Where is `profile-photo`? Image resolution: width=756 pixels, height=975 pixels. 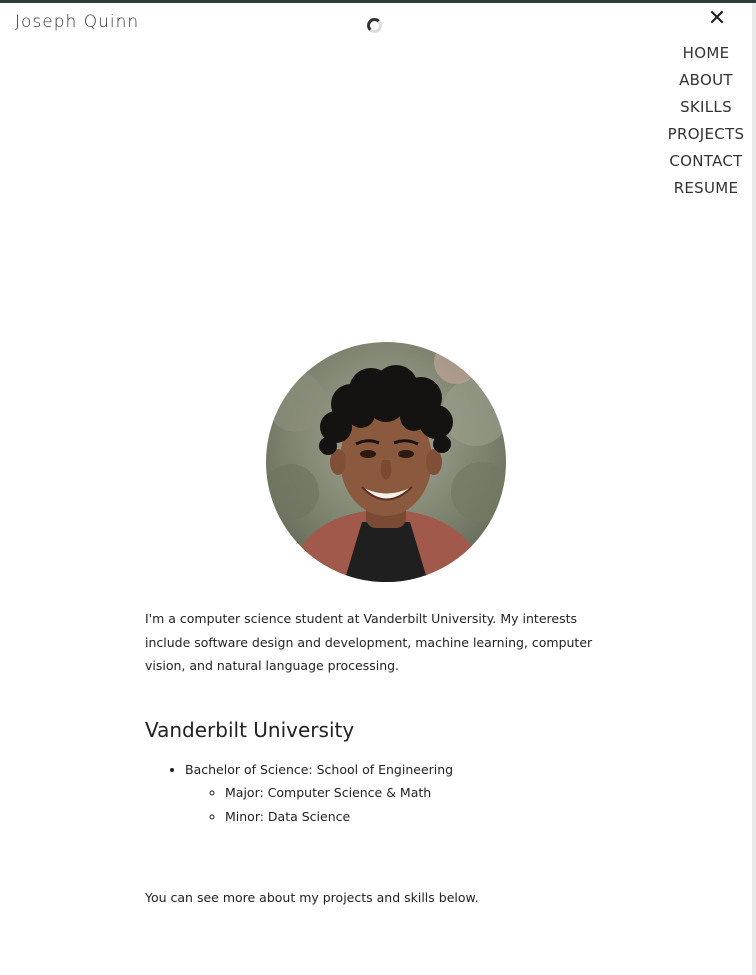 profile-photo is located at coordinates (386, 462).